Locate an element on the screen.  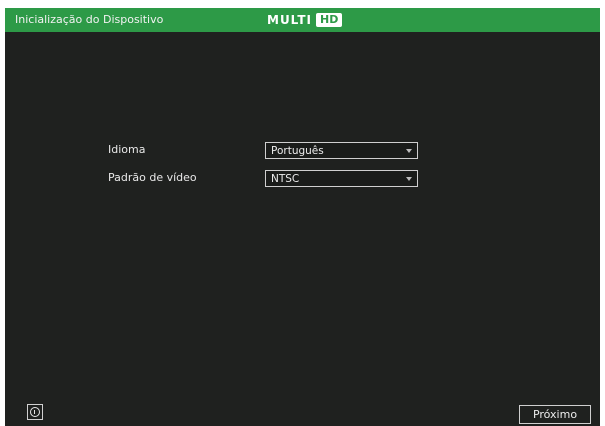
brand-logo: MULTI HD is located at coordinates (305, 20).